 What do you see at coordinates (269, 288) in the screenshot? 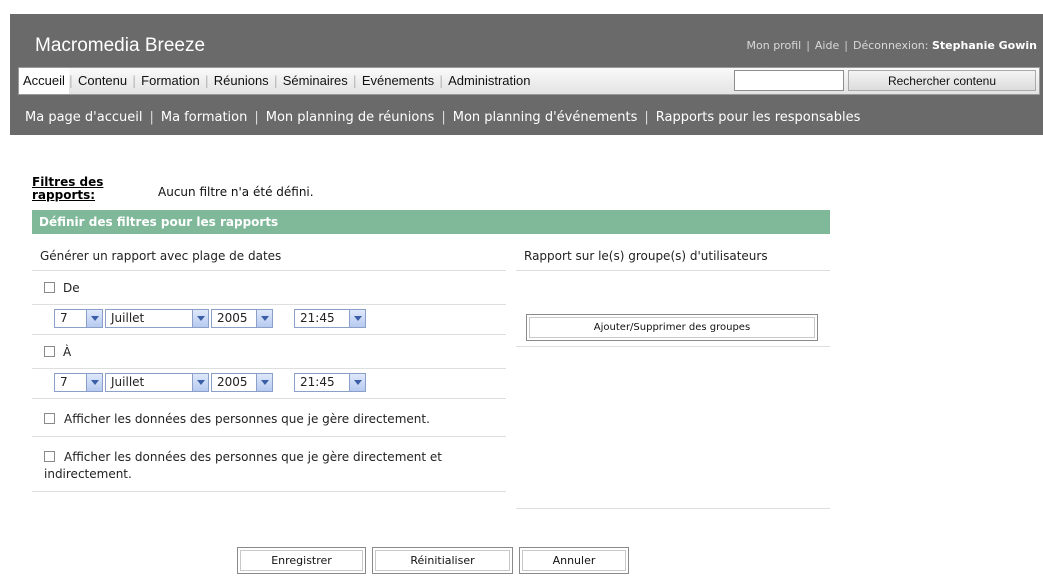
I see `from-row: De` at bounding box center [269, 288].